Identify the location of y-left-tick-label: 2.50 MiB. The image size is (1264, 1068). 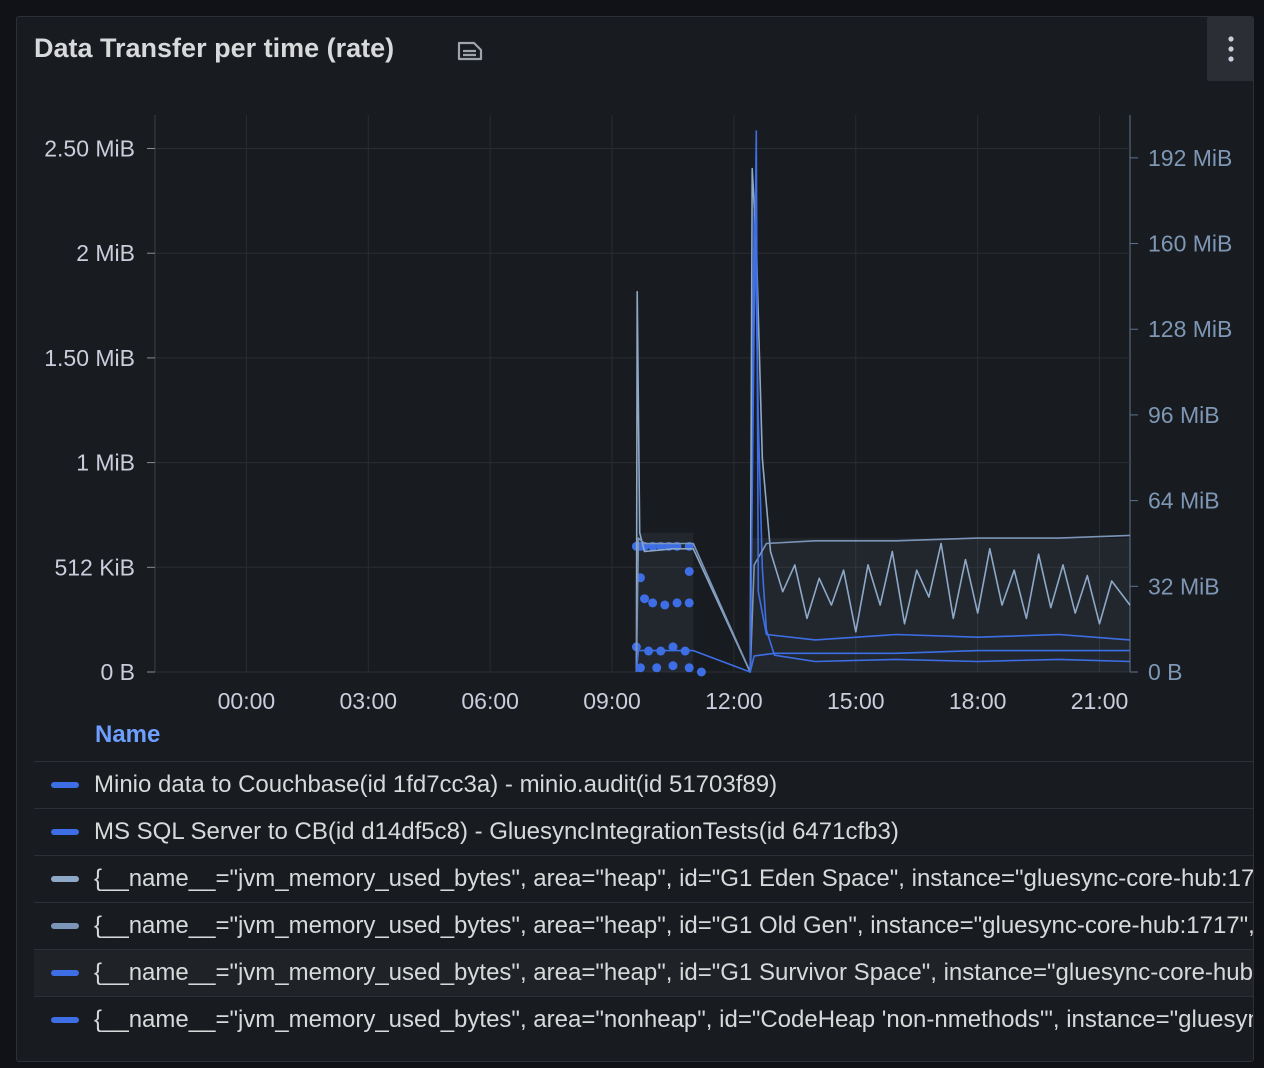
(89, 149).